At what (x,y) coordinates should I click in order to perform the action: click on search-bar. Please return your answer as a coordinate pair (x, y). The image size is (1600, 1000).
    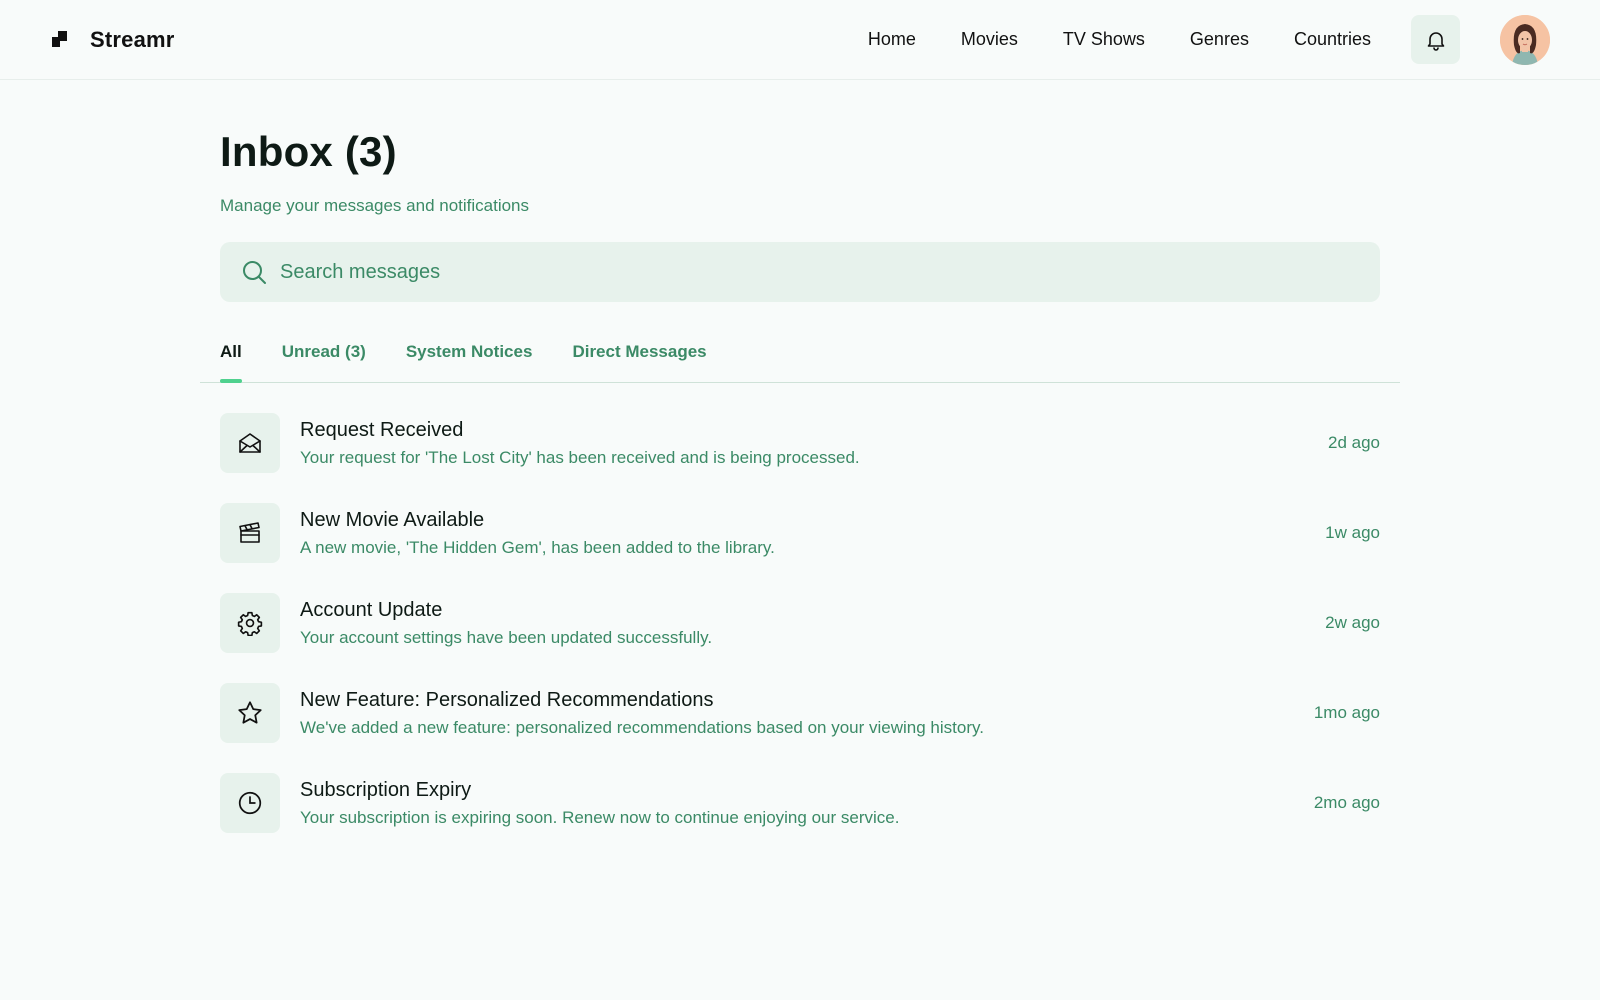
    Looking at the image, I should click on (800, 272).